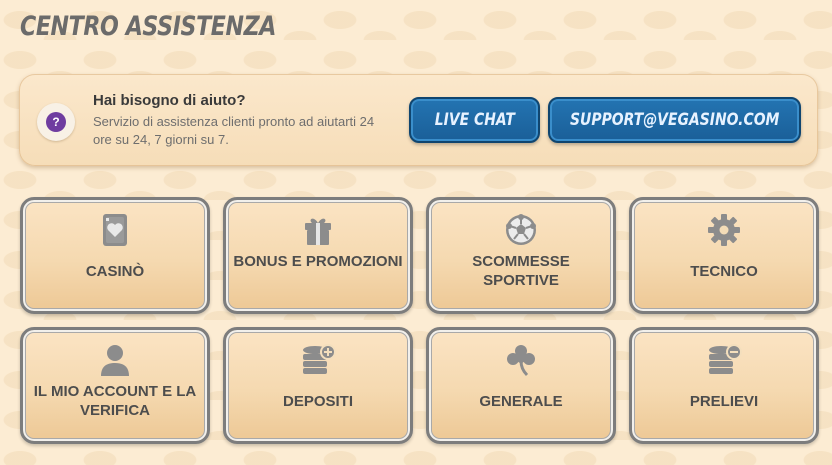 The image size is (832, 465). I want to click on category-label: BONUS E PROMOZIONI, so click(318, 261).